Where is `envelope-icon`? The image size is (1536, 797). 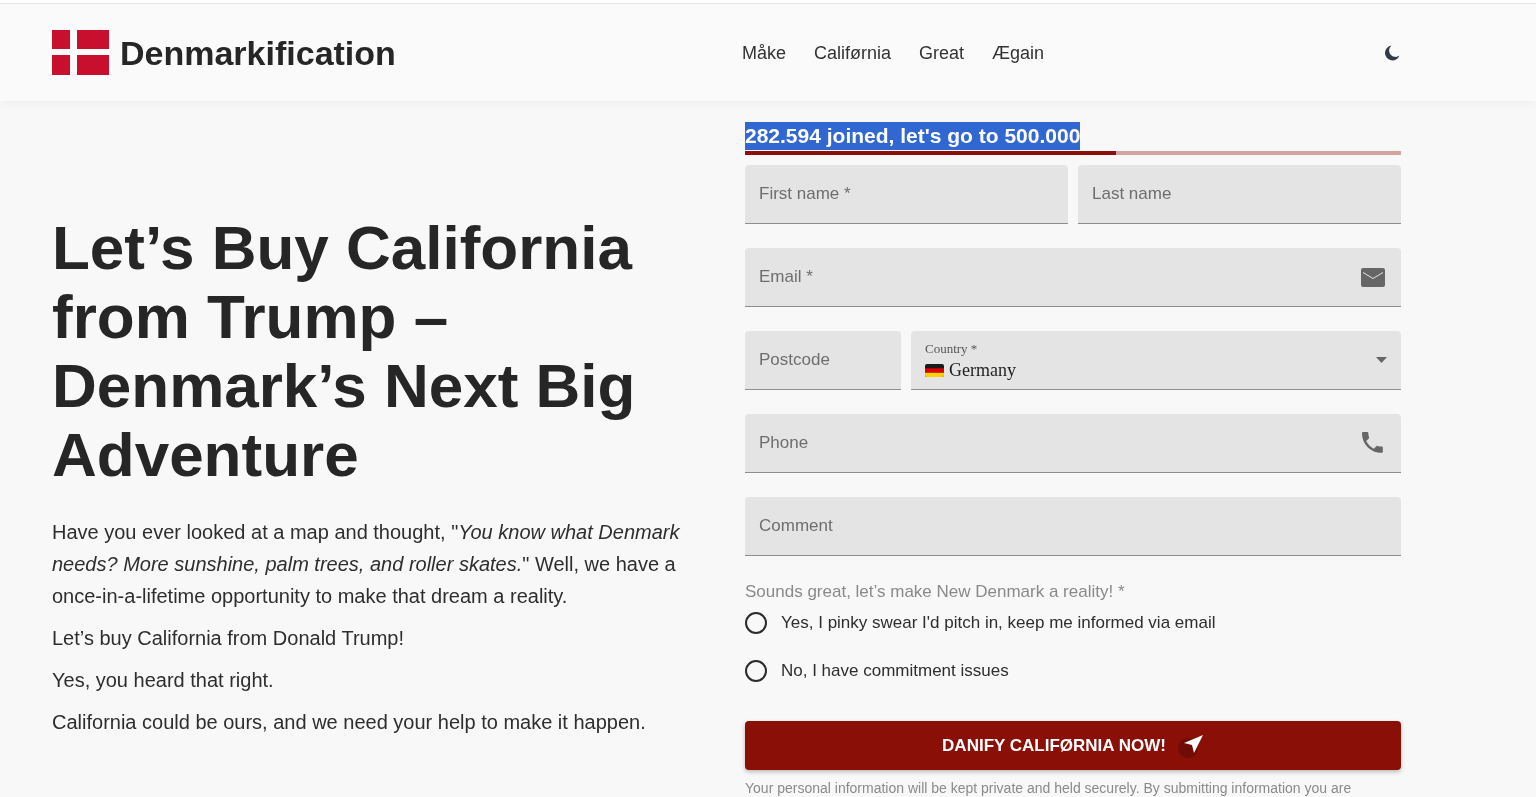 envelope-icon is located at coordinates (1373, 277).